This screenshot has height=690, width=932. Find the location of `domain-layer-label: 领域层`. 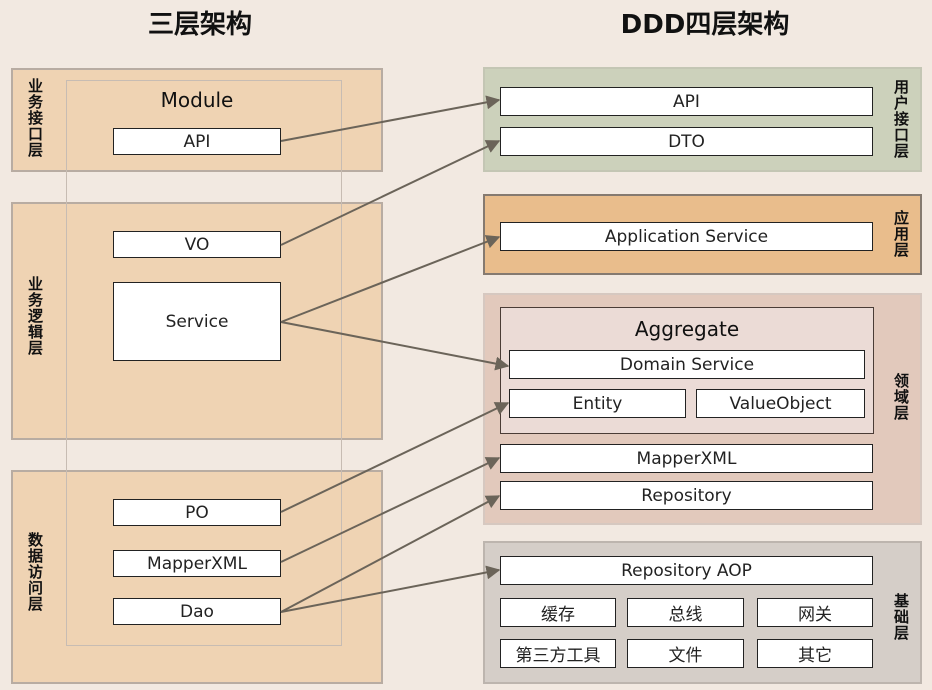

domain-layer-label: 领域层 is located at coordinates (901, 397).